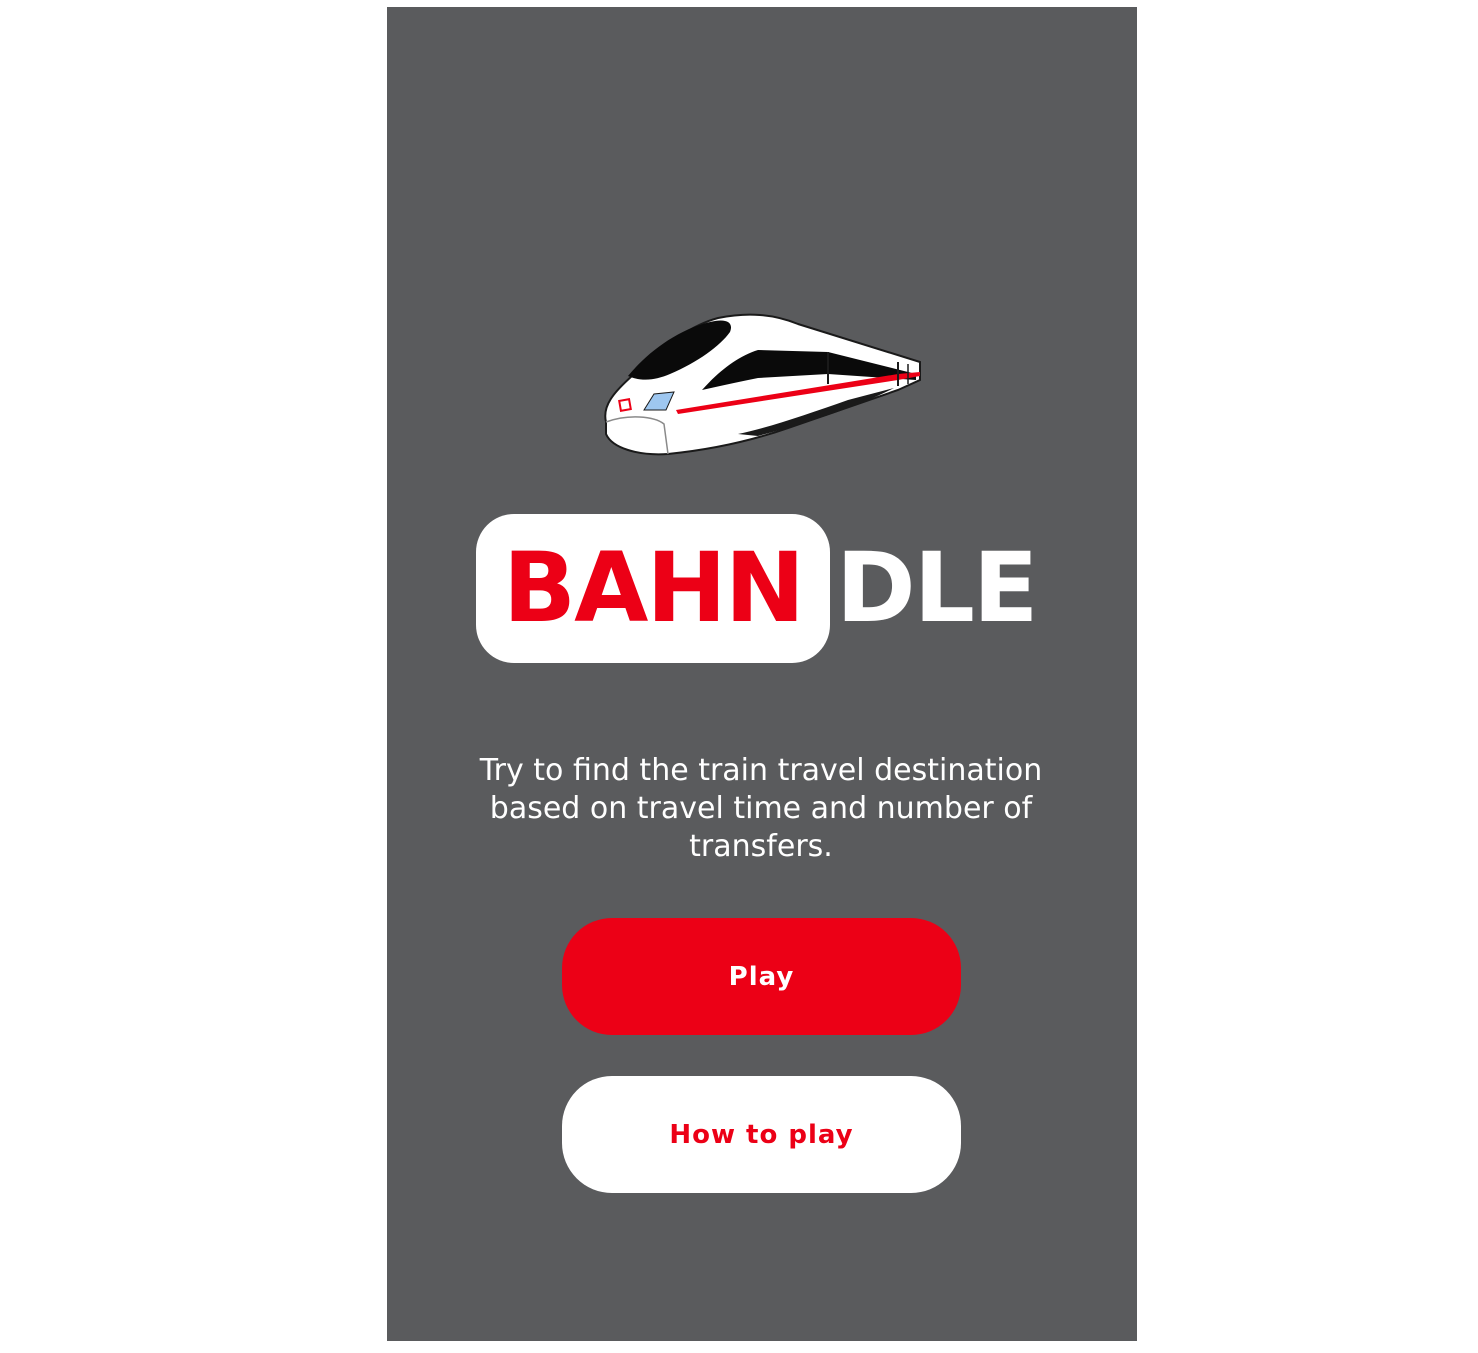 Image resolution: width=1478 pixels, height=1353 pixels. I want to click on play-button: Play, so click(761, 976).